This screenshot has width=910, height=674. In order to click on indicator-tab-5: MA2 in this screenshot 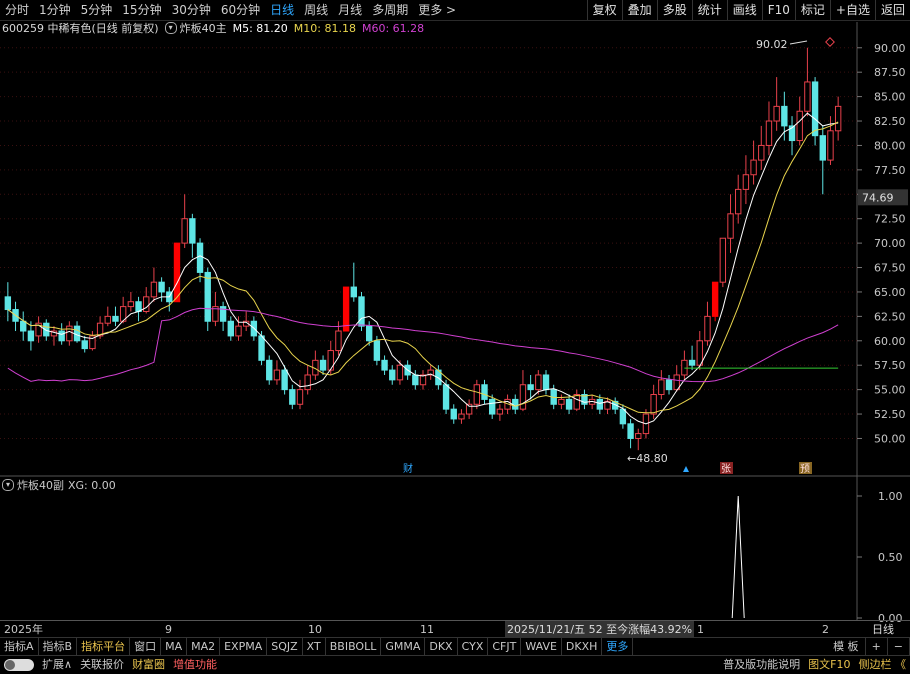, I will do `click(204, 646)`.